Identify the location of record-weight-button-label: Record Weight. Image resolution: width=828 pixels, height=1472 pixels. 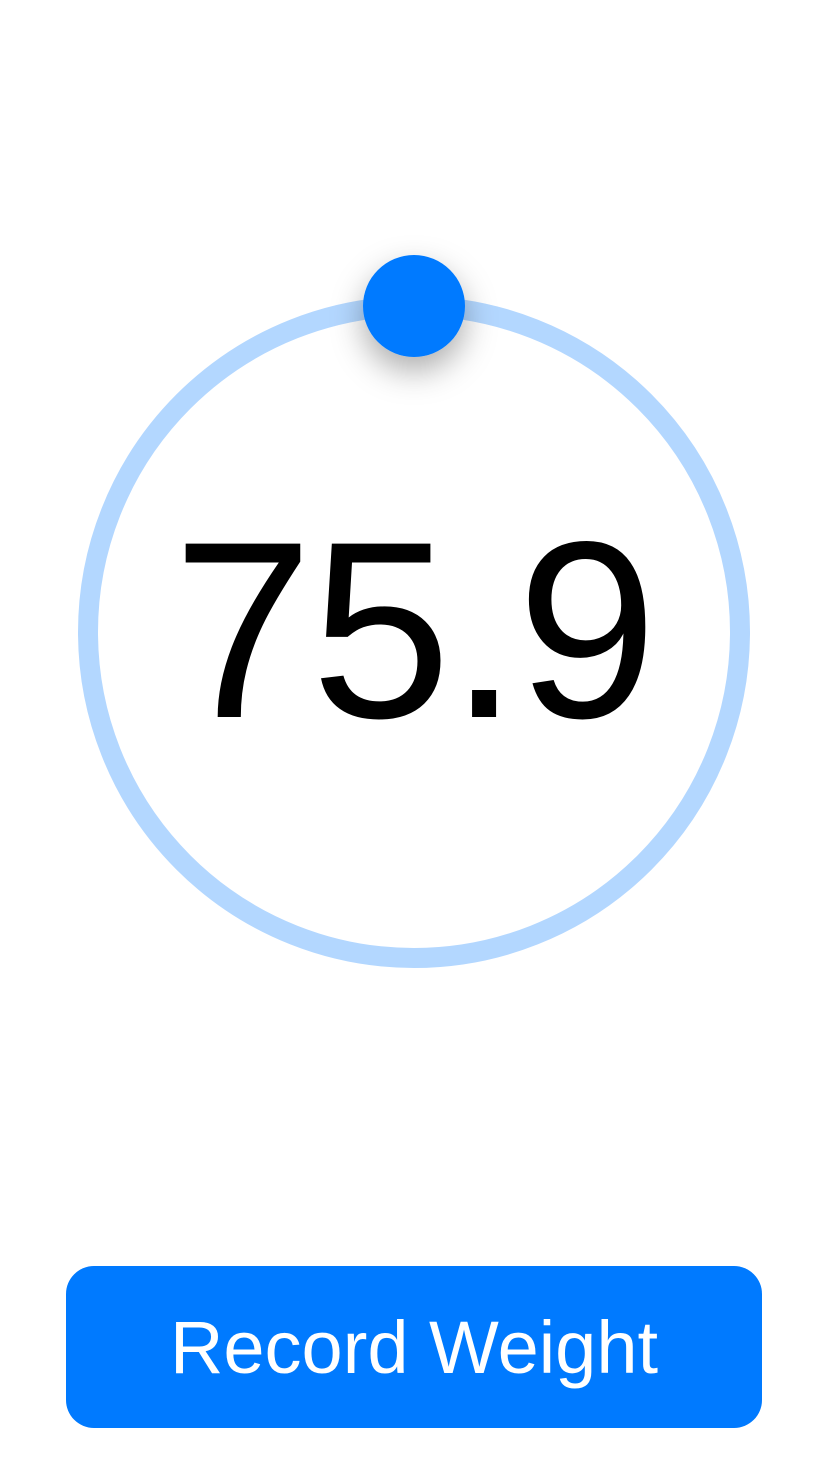
(414, 1347).